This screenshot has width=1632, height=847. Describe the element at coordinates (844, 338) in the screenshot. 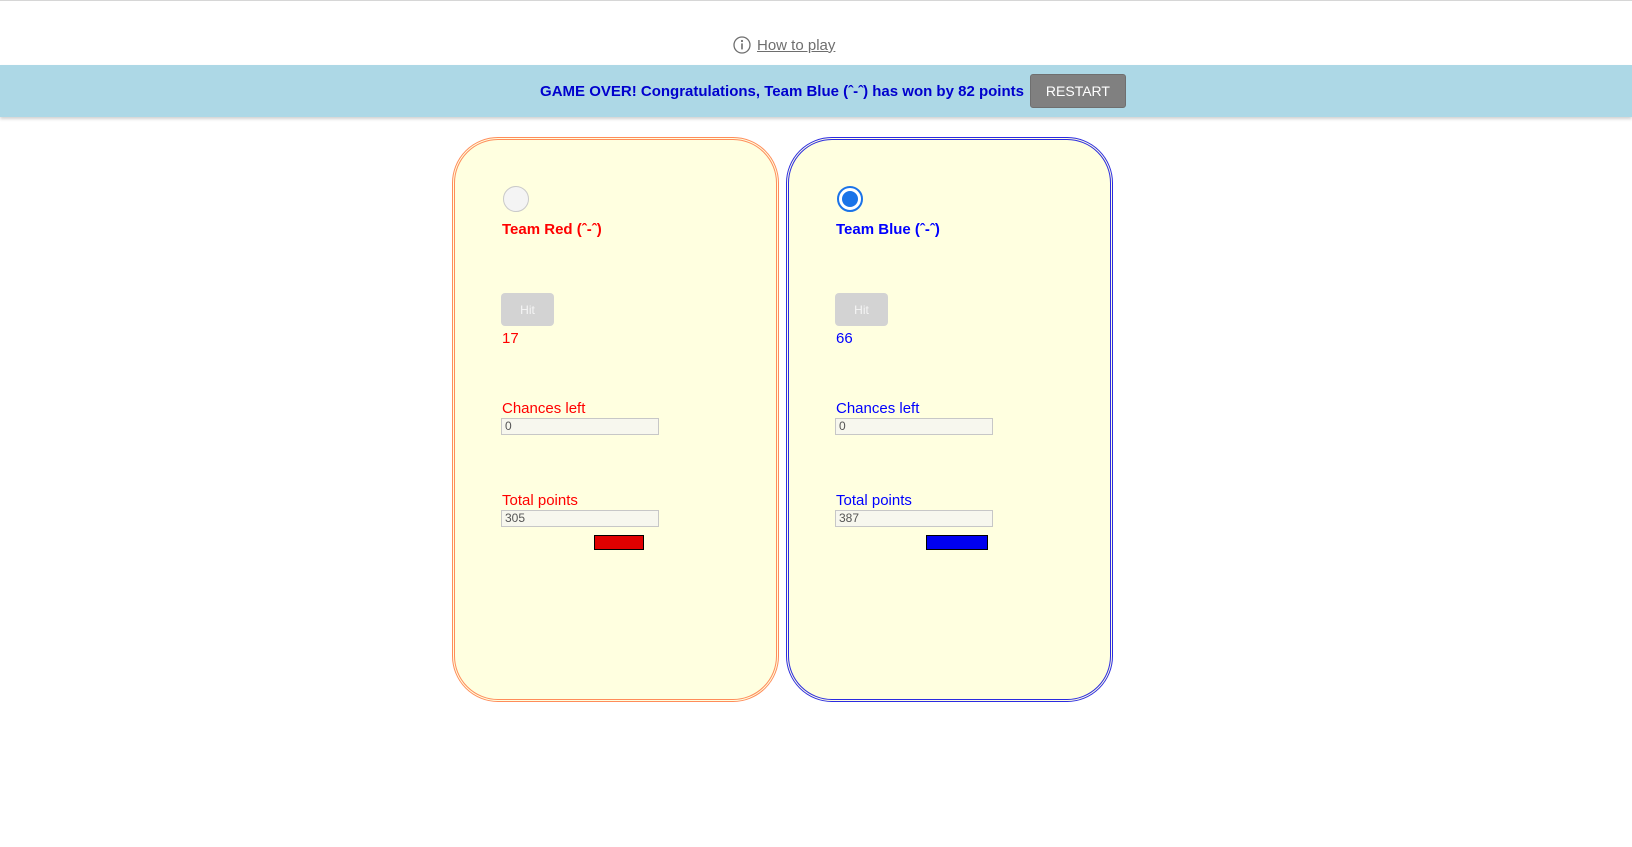

I see `team-blue-last-hit: 66` at that location.